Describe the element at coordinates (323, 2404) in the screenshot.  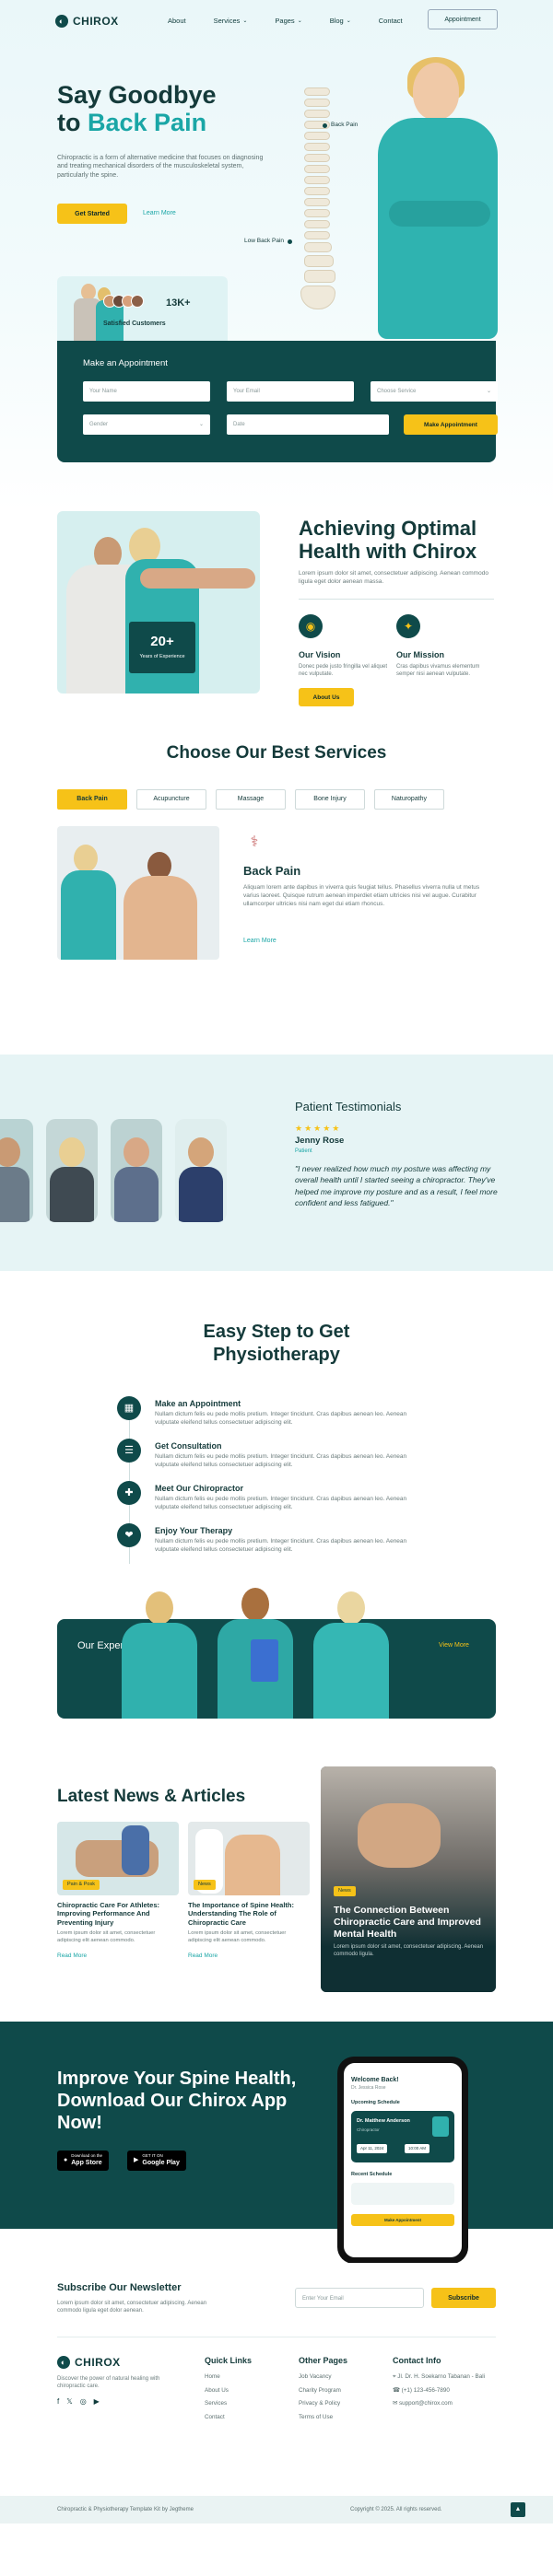
I see `footer-link: Privacy & Policy` at that location.